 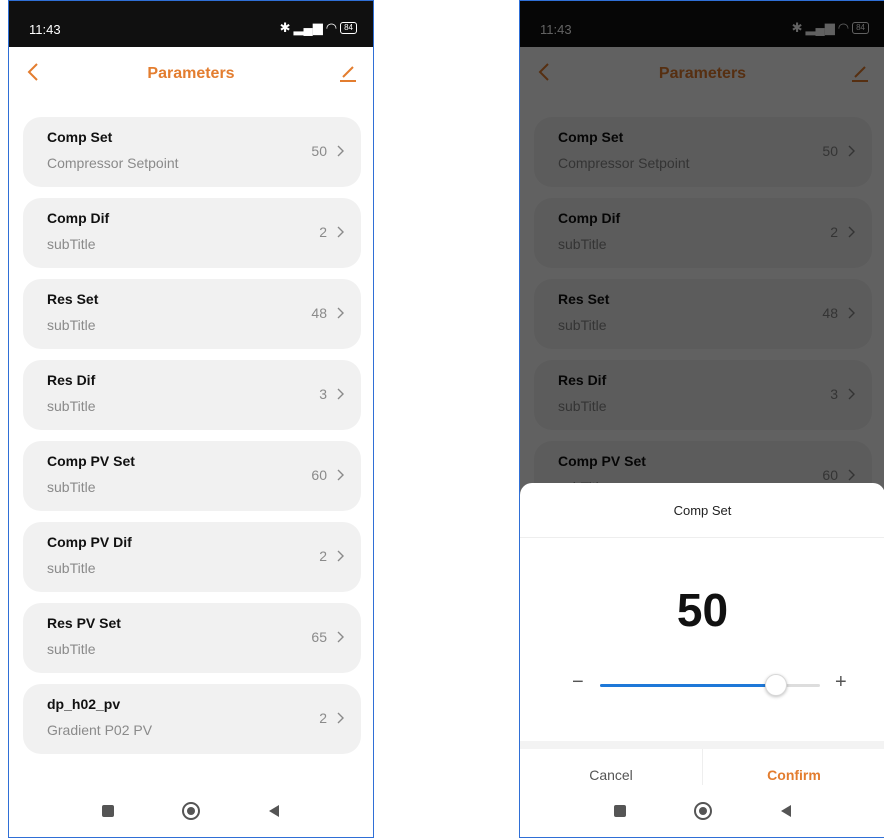 What do you see at coordinates (84, 704) in the screenshot?
I see `param-name: dp_h02_pv` at bounding box center [84, 704].